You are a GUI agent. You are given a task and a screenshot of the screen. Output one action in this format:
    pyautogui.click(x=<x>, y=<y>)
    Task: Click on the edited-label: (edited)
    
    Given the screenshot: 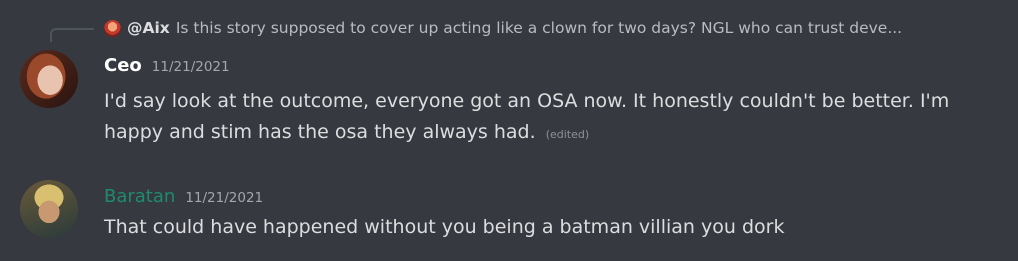 What is the action you would take?
    pyautogui.click(x=567, y=134)
    